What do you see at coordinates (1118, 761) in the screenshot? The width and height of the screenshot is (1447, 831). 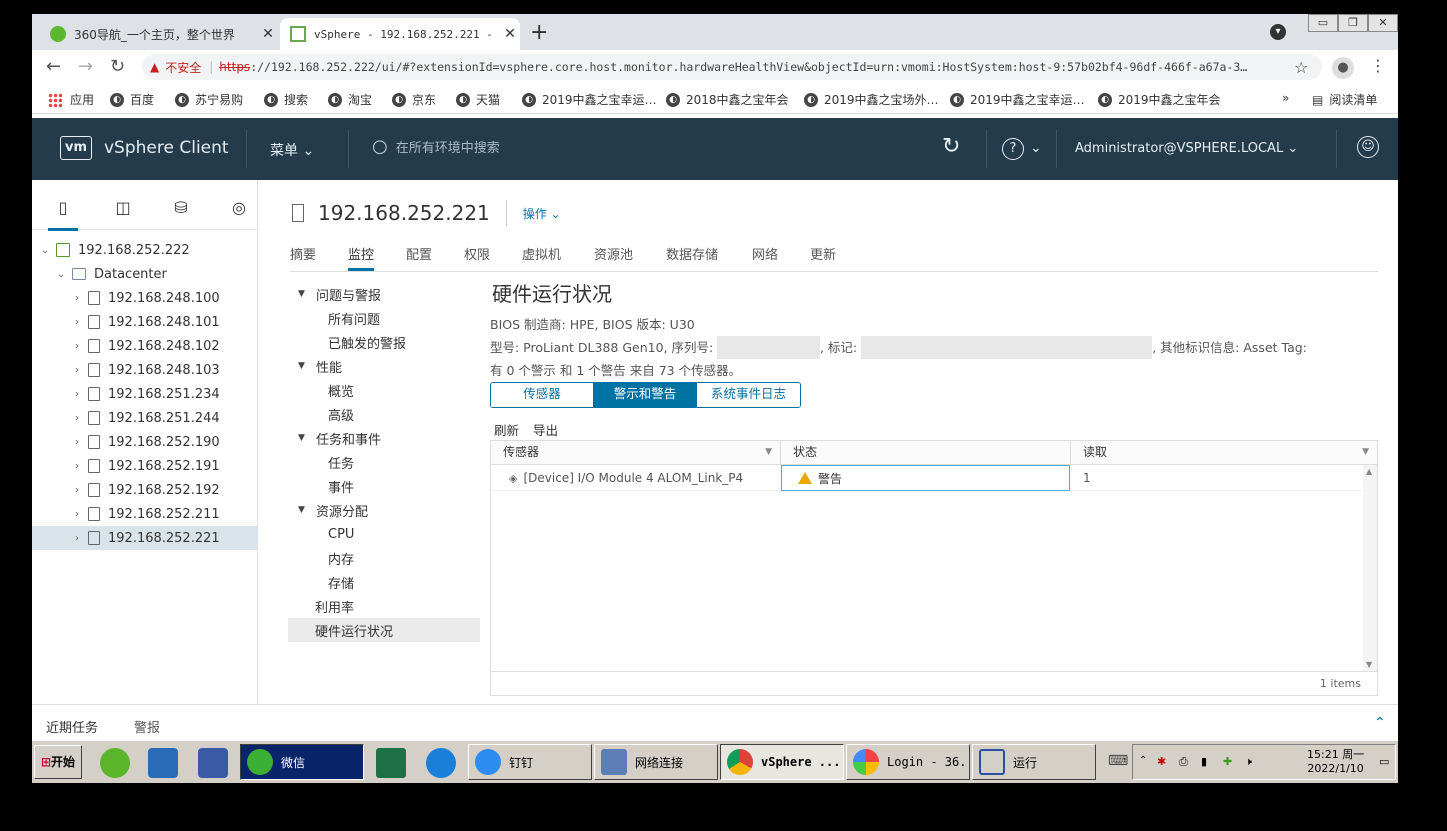 I see `keyboard-icon: ⌨` at bounding box center [1118, 761].